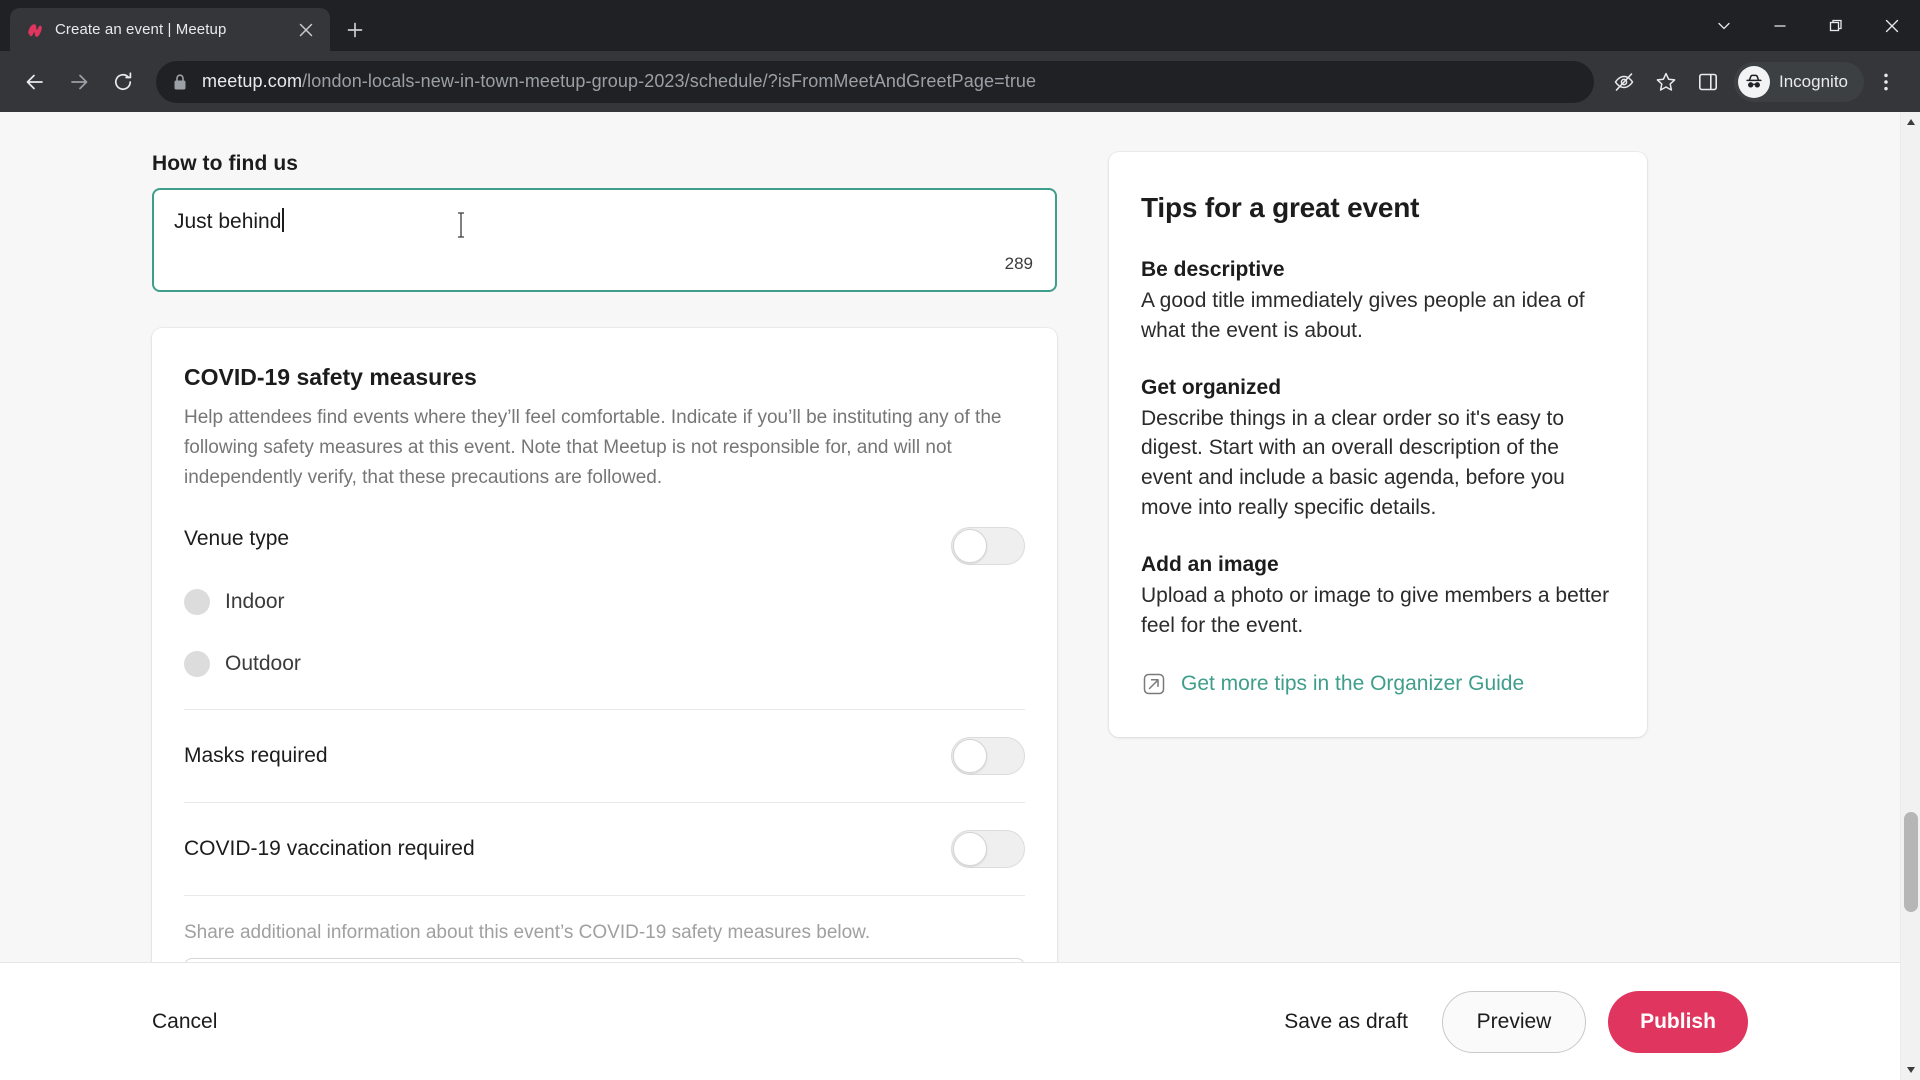 The height and width of the screenshot is (1080, 1920). Describe the element at coordinates (1678, 1021) in the screenshot. I see `publish-button: Publish` at that location.